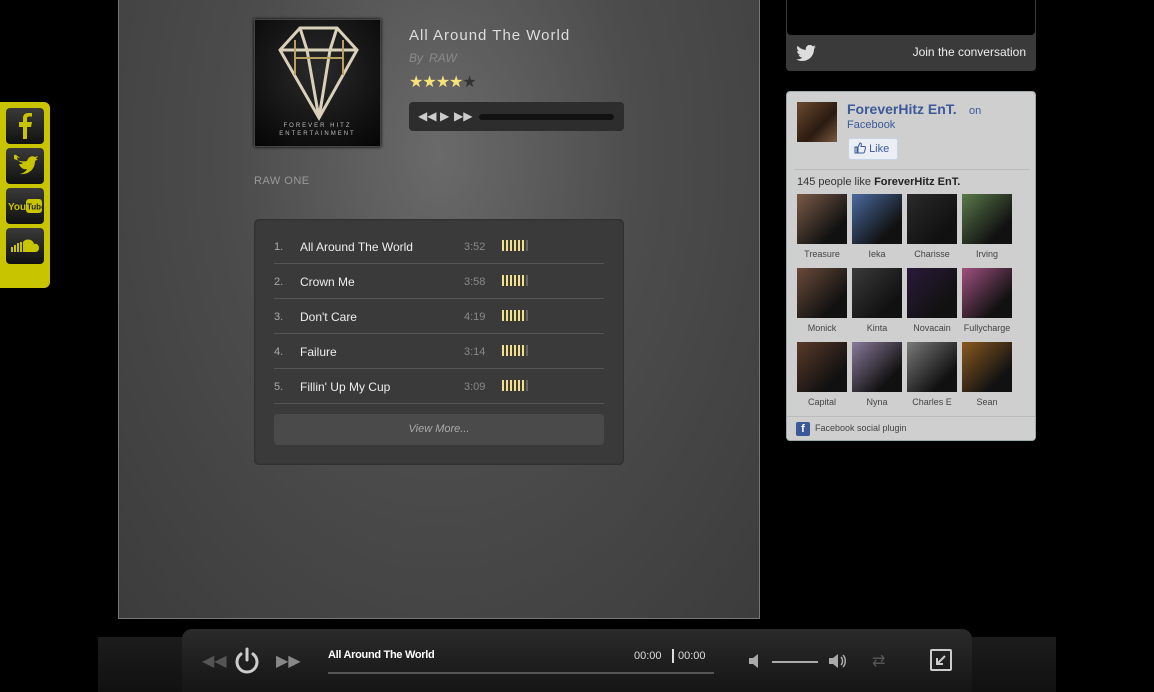  Describe the element at coordinates (214, 661) in the screenshot. I see `previous-icon: ◀◀` at that location.